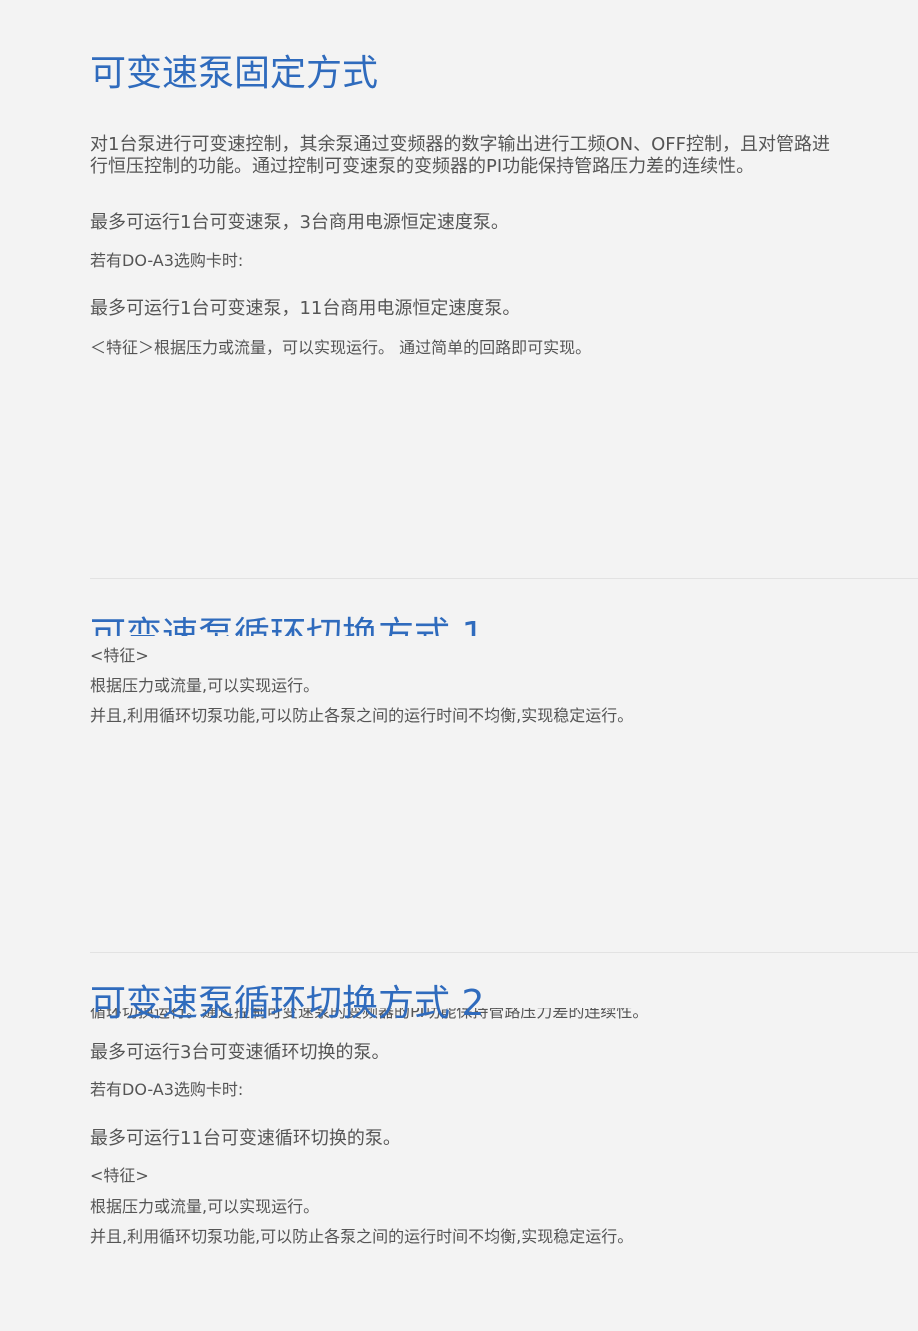  What do you see at coordinates (205, 1206) in the screenshot?
I see `section3-feature-1: 根据压力或流量,可以实现运行。` at bounding box center [205, 1206].